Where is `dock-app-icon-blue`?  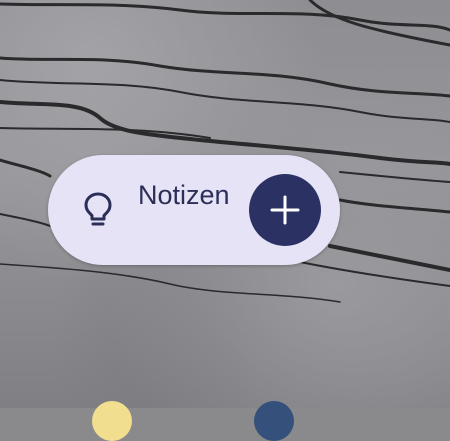 dock-app-icon-blue is located at coordinates (274, 421).